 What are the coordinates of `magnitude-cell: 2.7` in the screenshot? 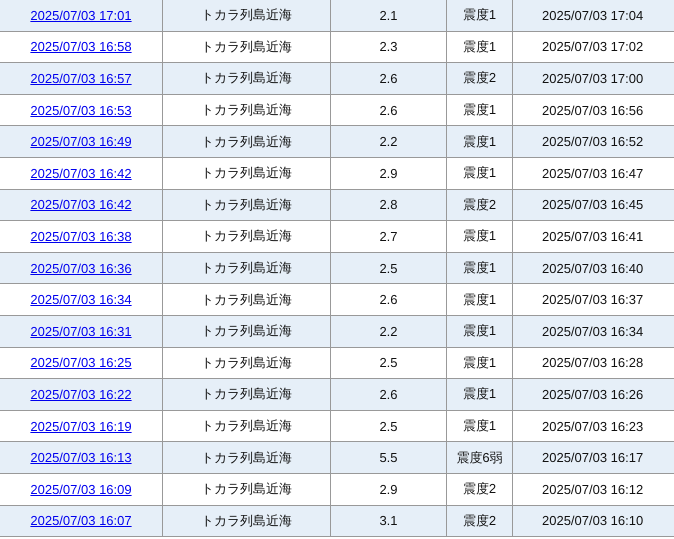 It's located at (388, 236).